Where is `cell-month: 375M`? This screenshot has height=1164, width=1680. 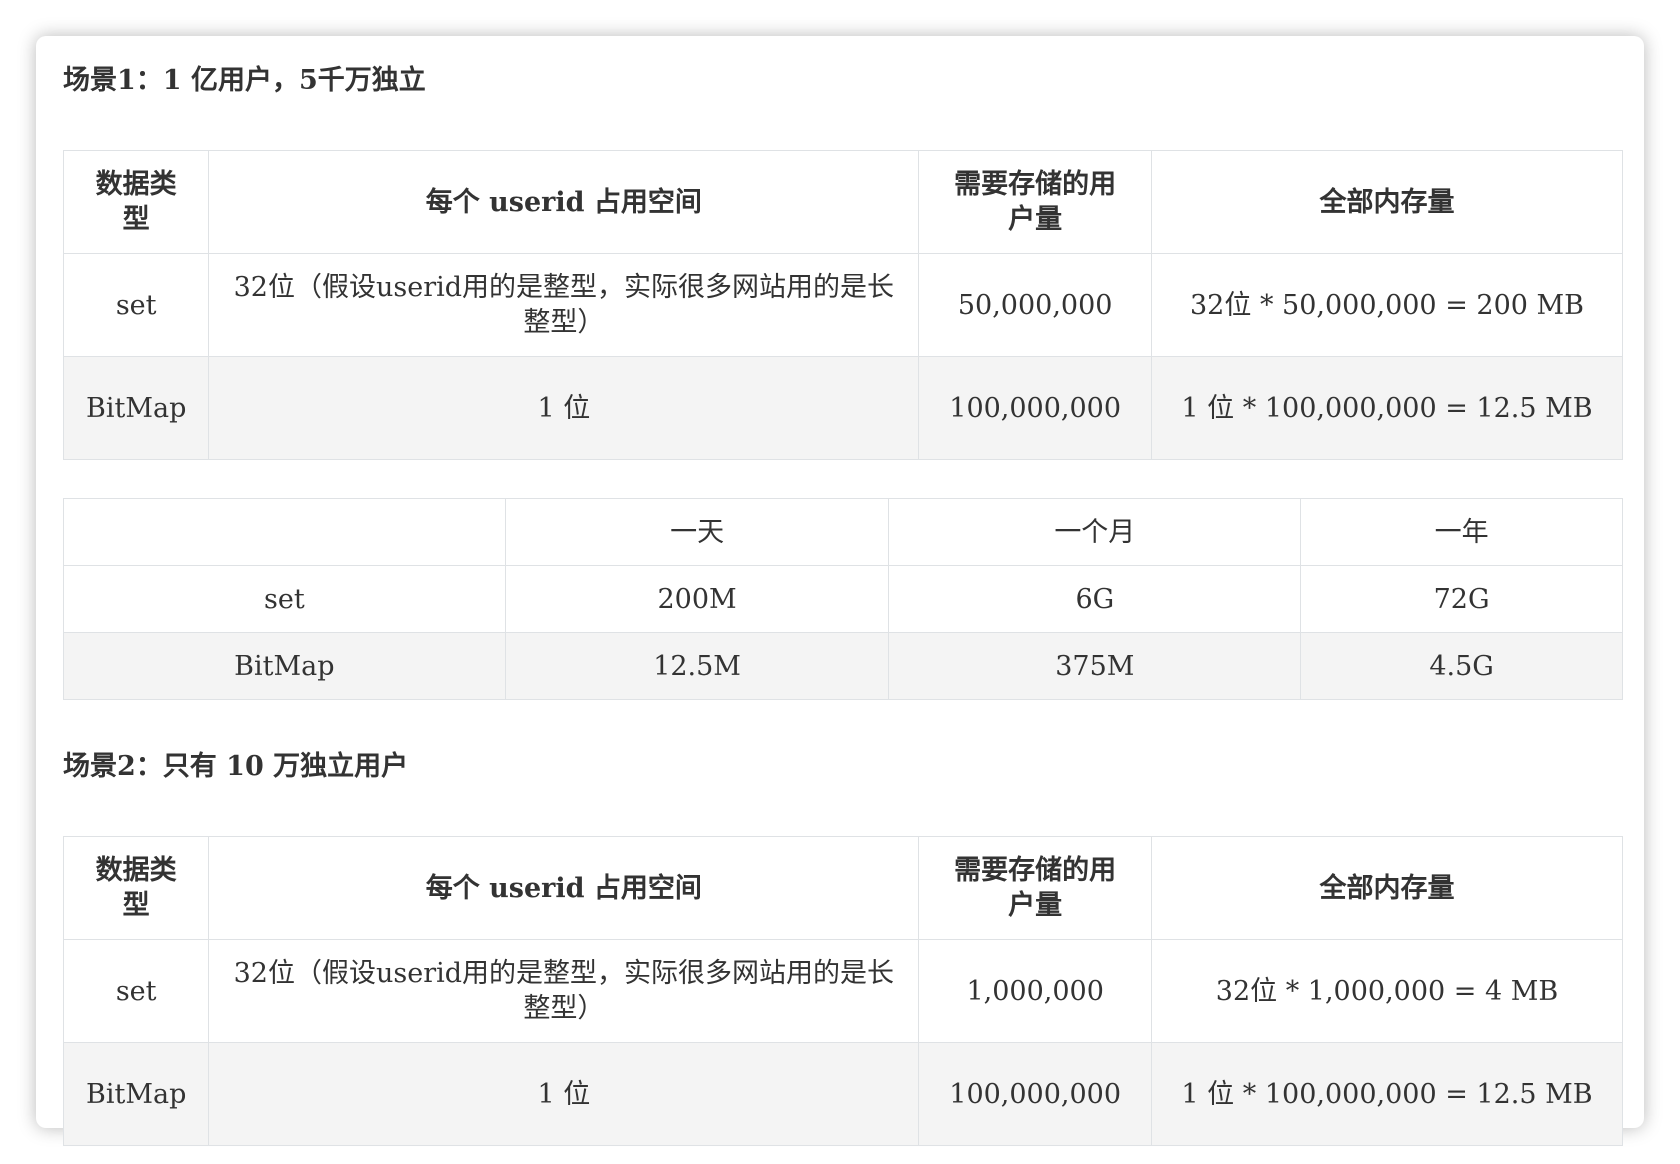
cell-month: 375M is located at coordinates (1095, 666).